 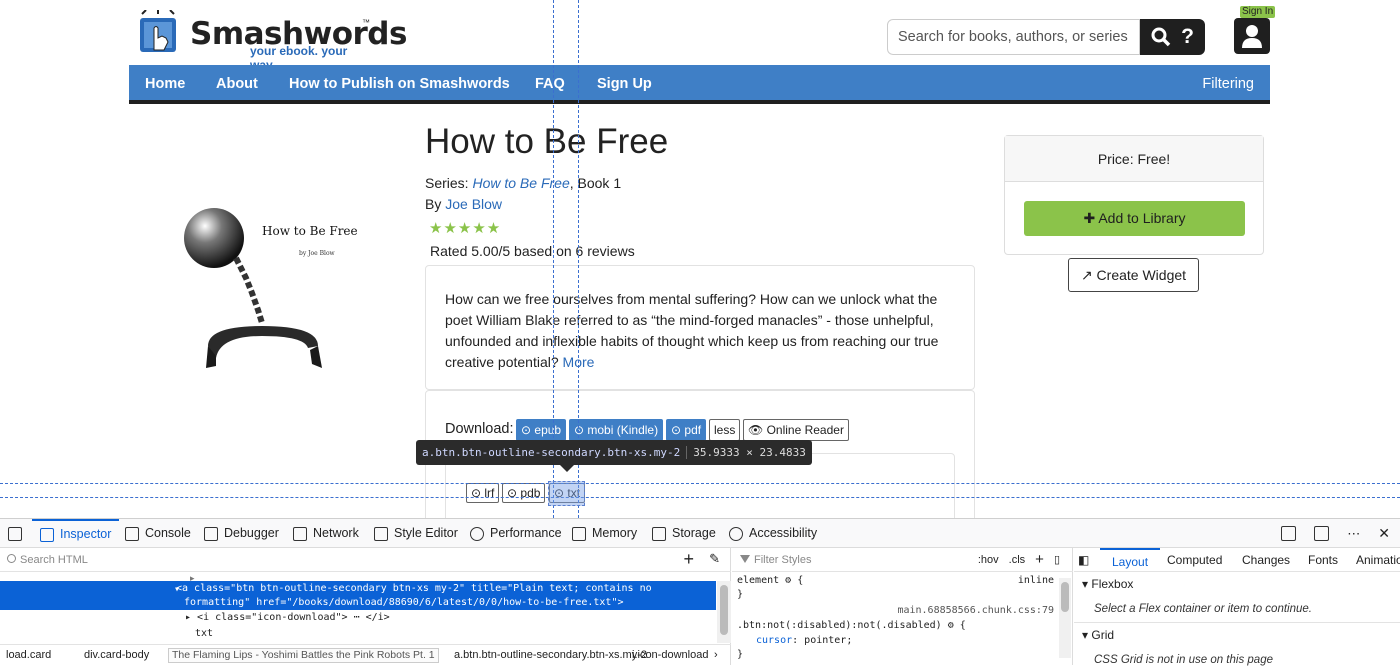 What do you see at coordinates (520, 183) in the screenshot?
I see `series-link: How to Be Free` at bounding box center [520, 183].